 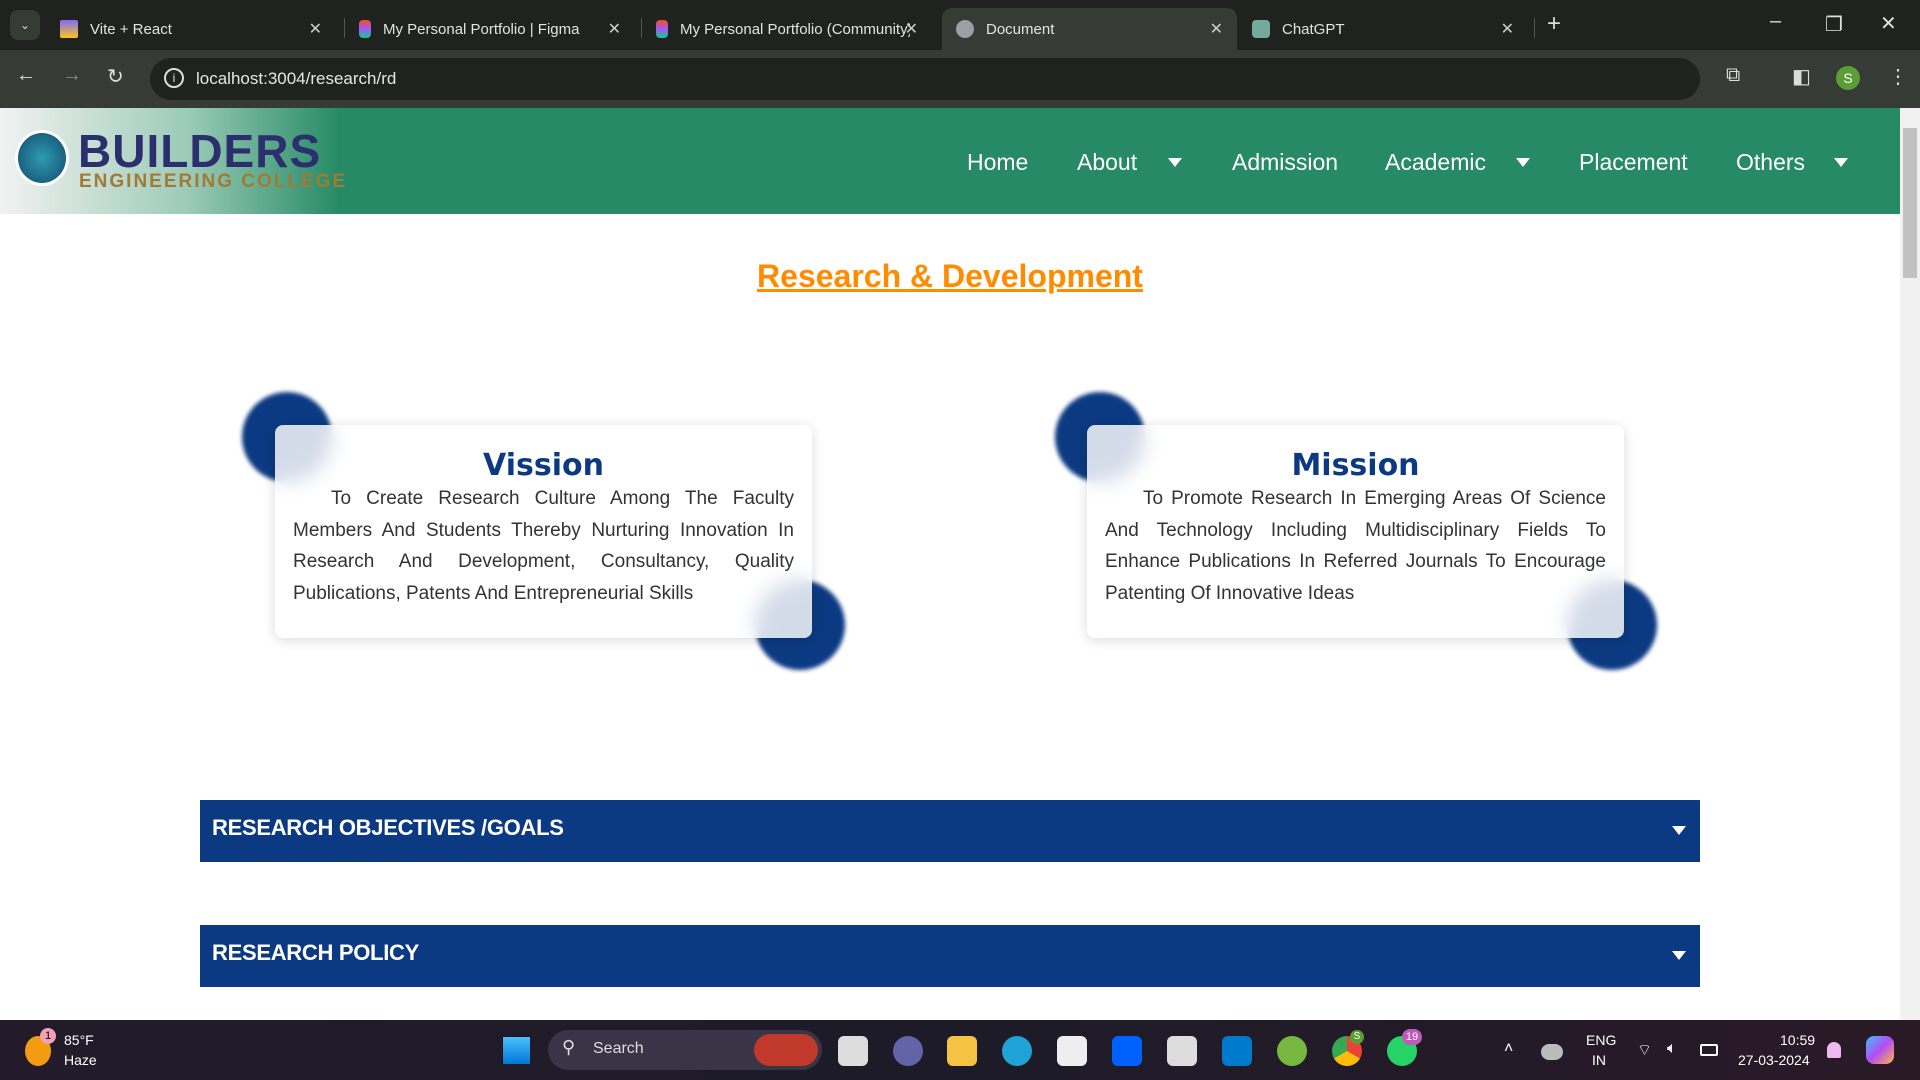 I want to click on wifi-icon: ⌔, so click(x=1644, y=1050).